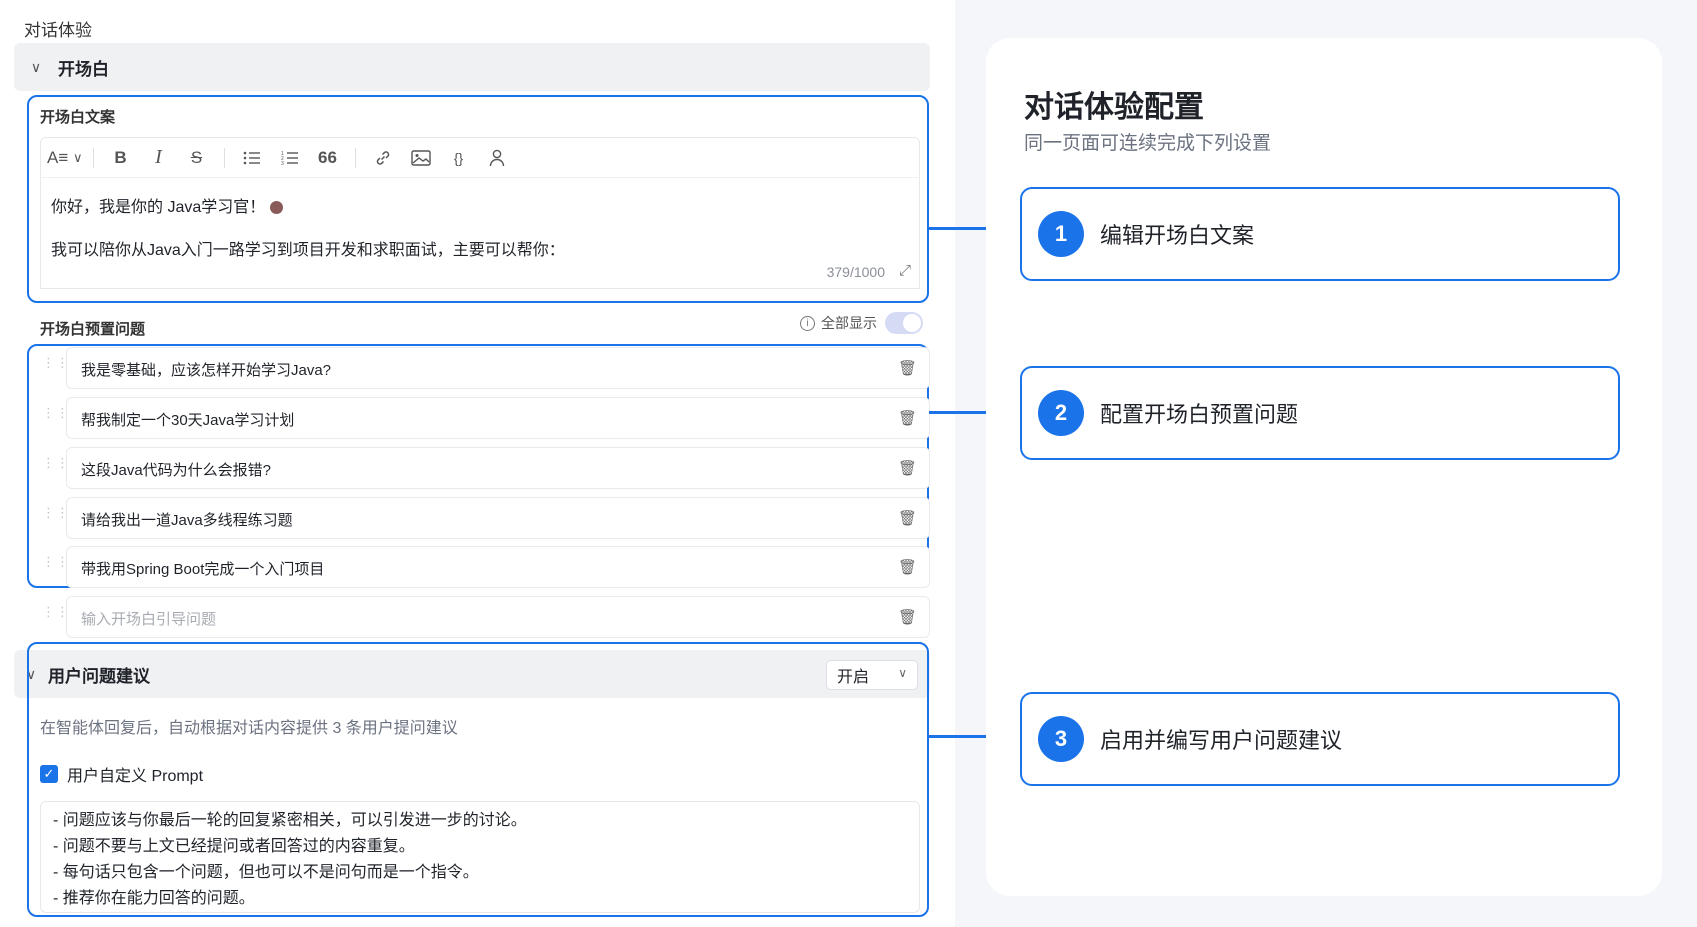  What do you see at coordinates (252, 158) in the screenshot?
I see `bullet-list-icon` at bounding box center [252, 158].